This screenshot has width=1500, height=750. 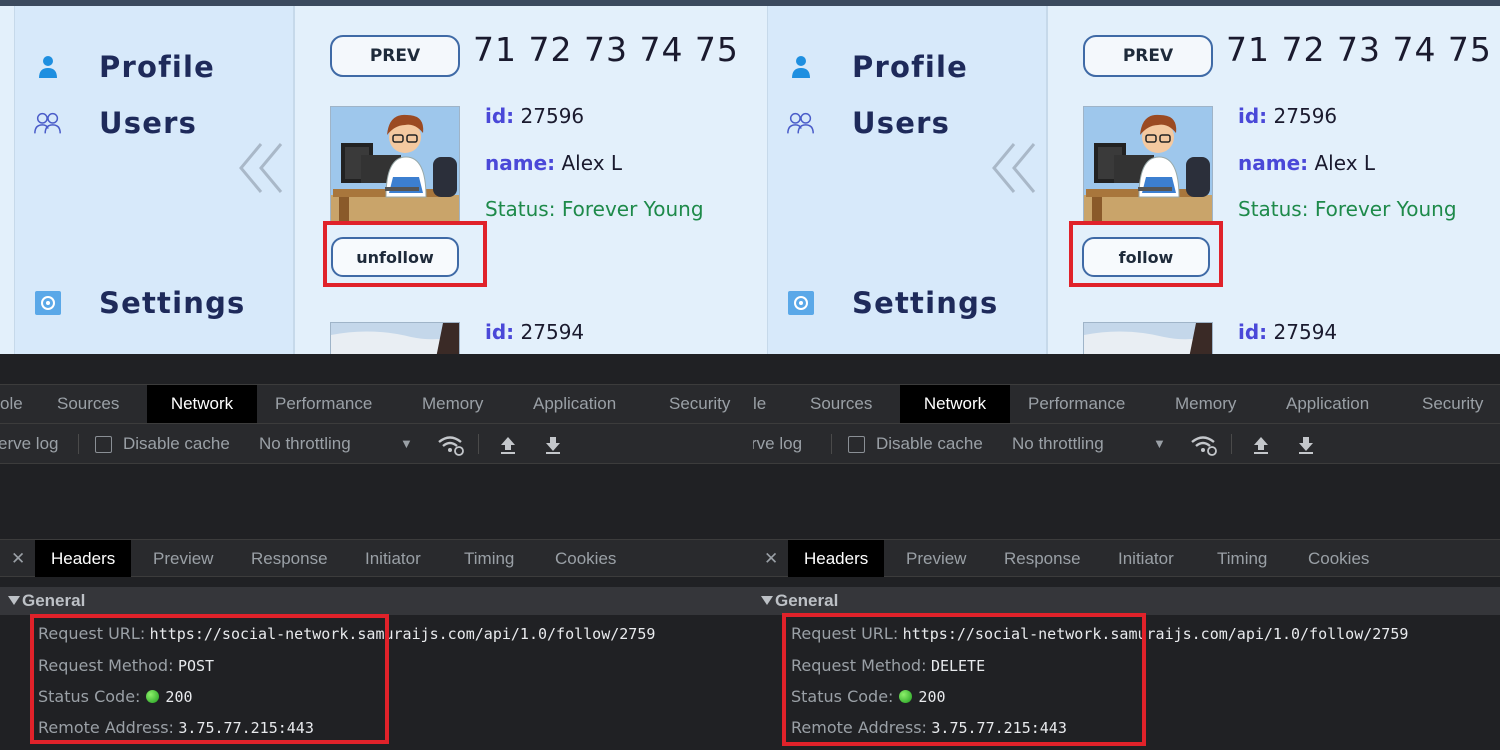 I want to click on toolbar-separator, so click(x=831, y=444).